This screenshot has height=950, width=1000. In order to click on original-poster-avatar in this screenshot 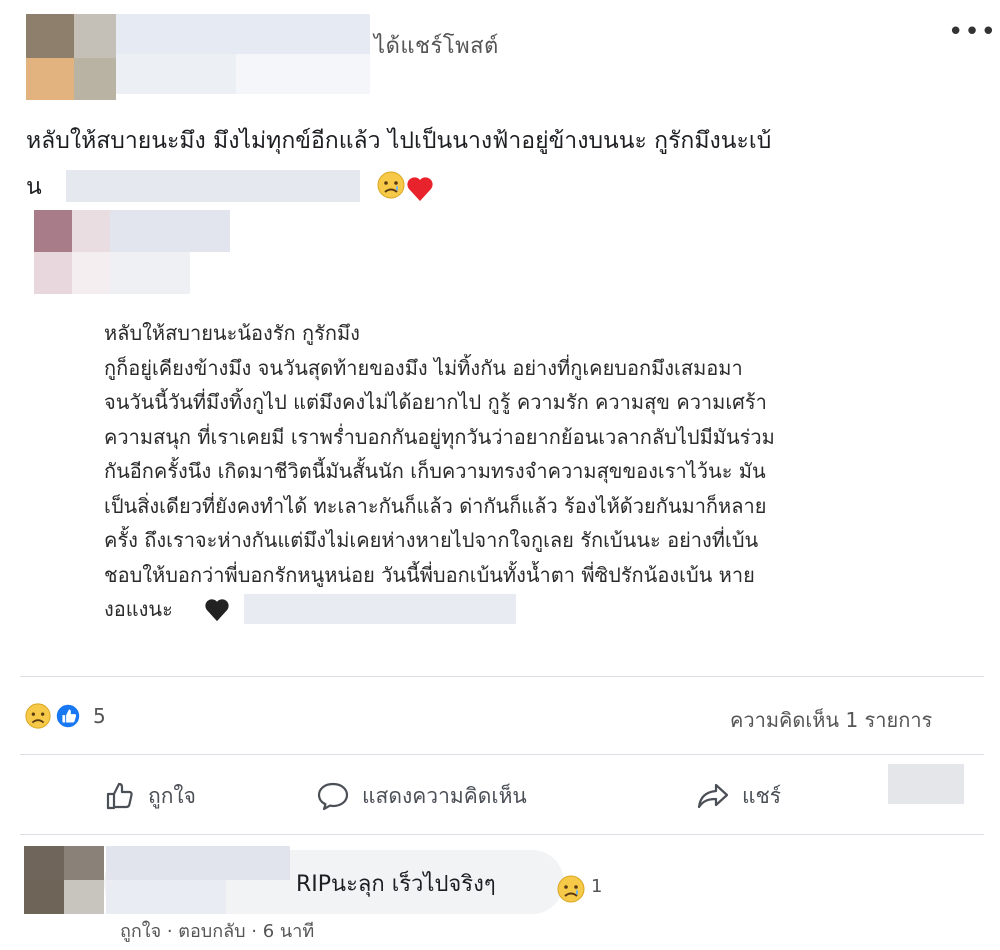, I will do `click(72, 252)`.